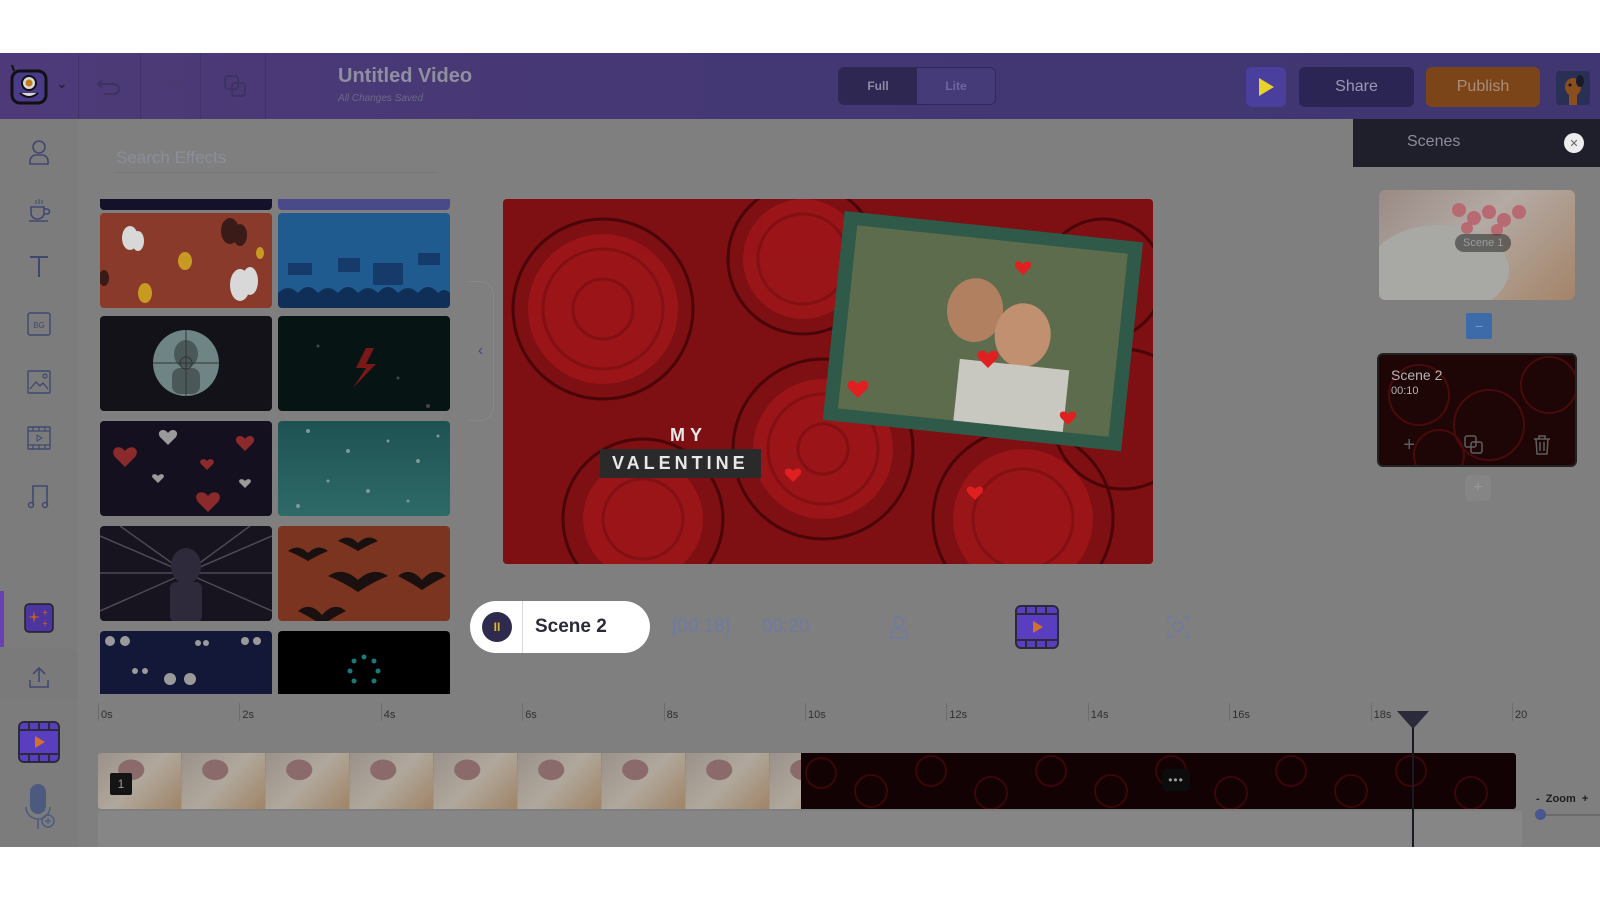 This screenshot has width=1600, height=900. What do you see at coordinates (878, 86) in the screenshot?
I see `mode-full-button: Full` at bounding box center [878, 86].